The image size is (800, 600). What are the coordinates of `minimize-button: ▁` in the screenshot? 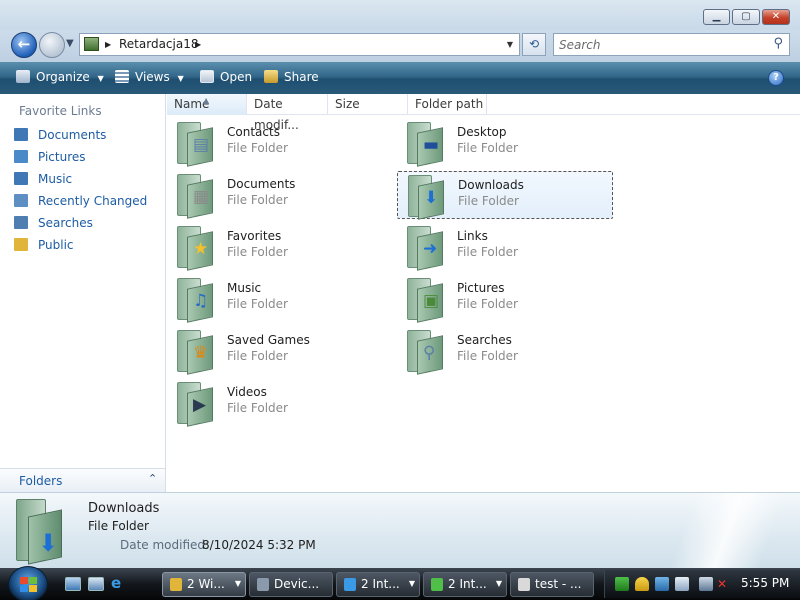 It's located at (716, 17).